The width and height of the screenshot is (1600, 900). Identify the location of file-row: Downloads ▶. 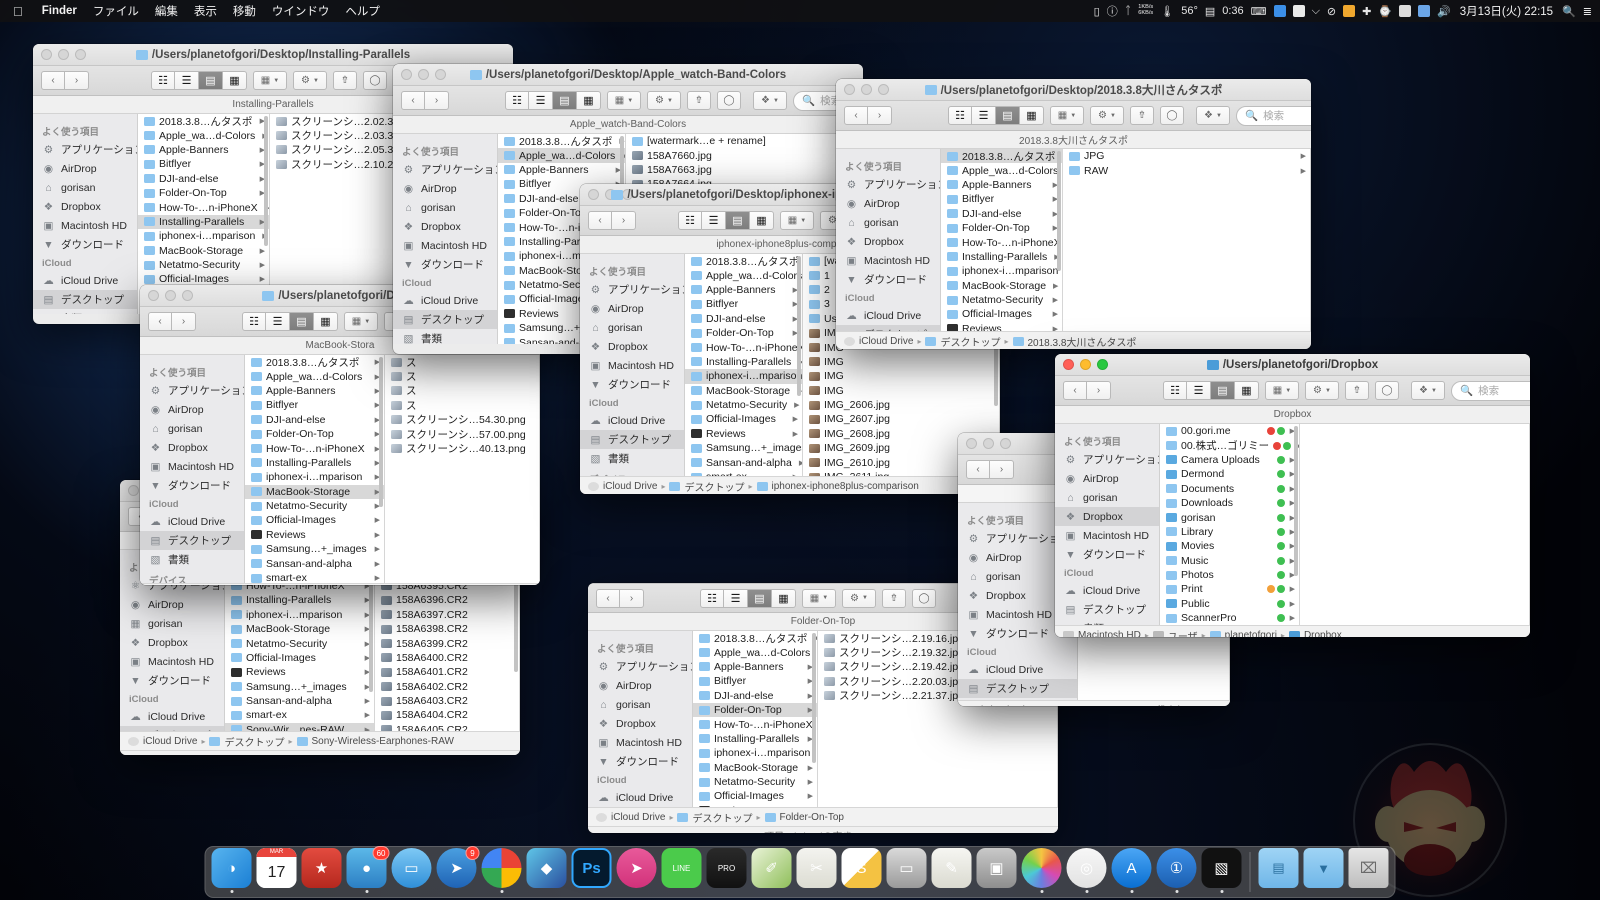
(1229, 503).